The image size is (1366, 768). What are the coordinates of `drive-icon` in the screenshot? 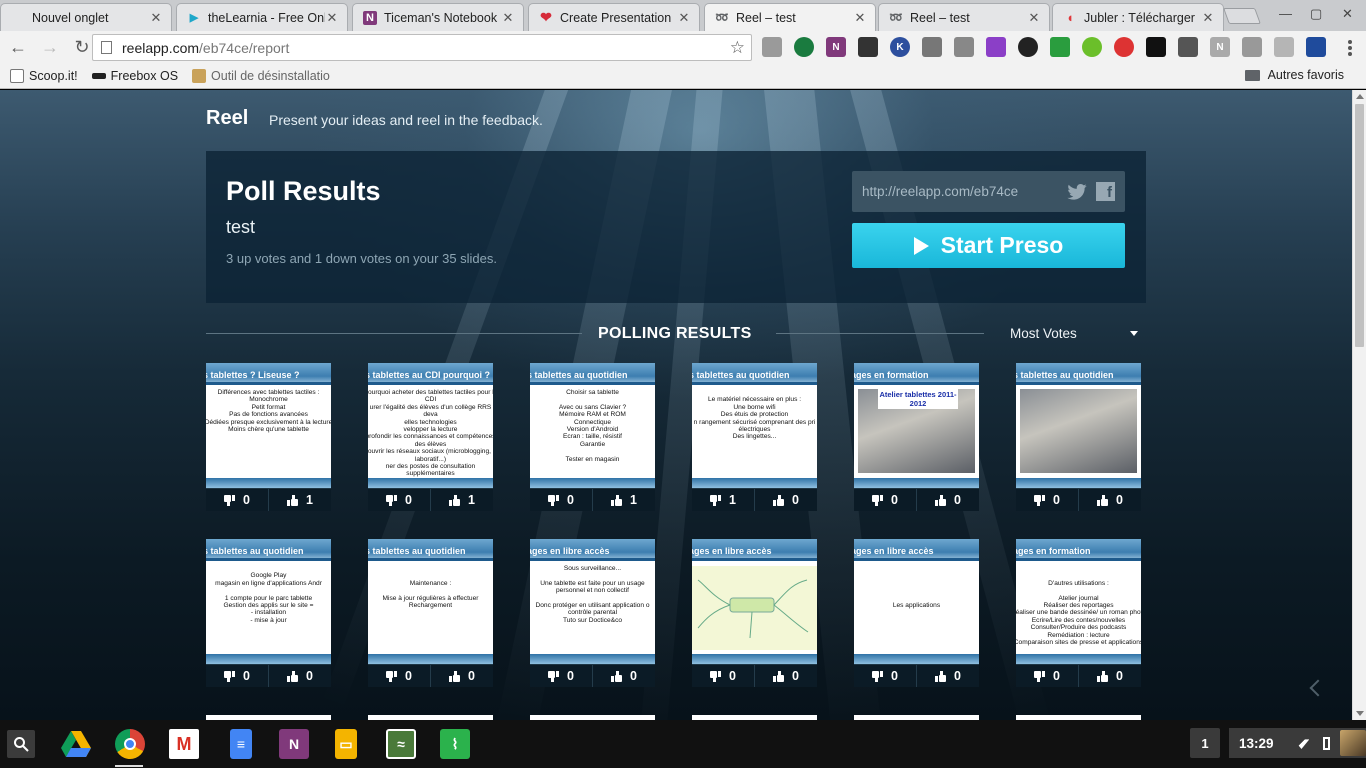 It's located at (76, 744).